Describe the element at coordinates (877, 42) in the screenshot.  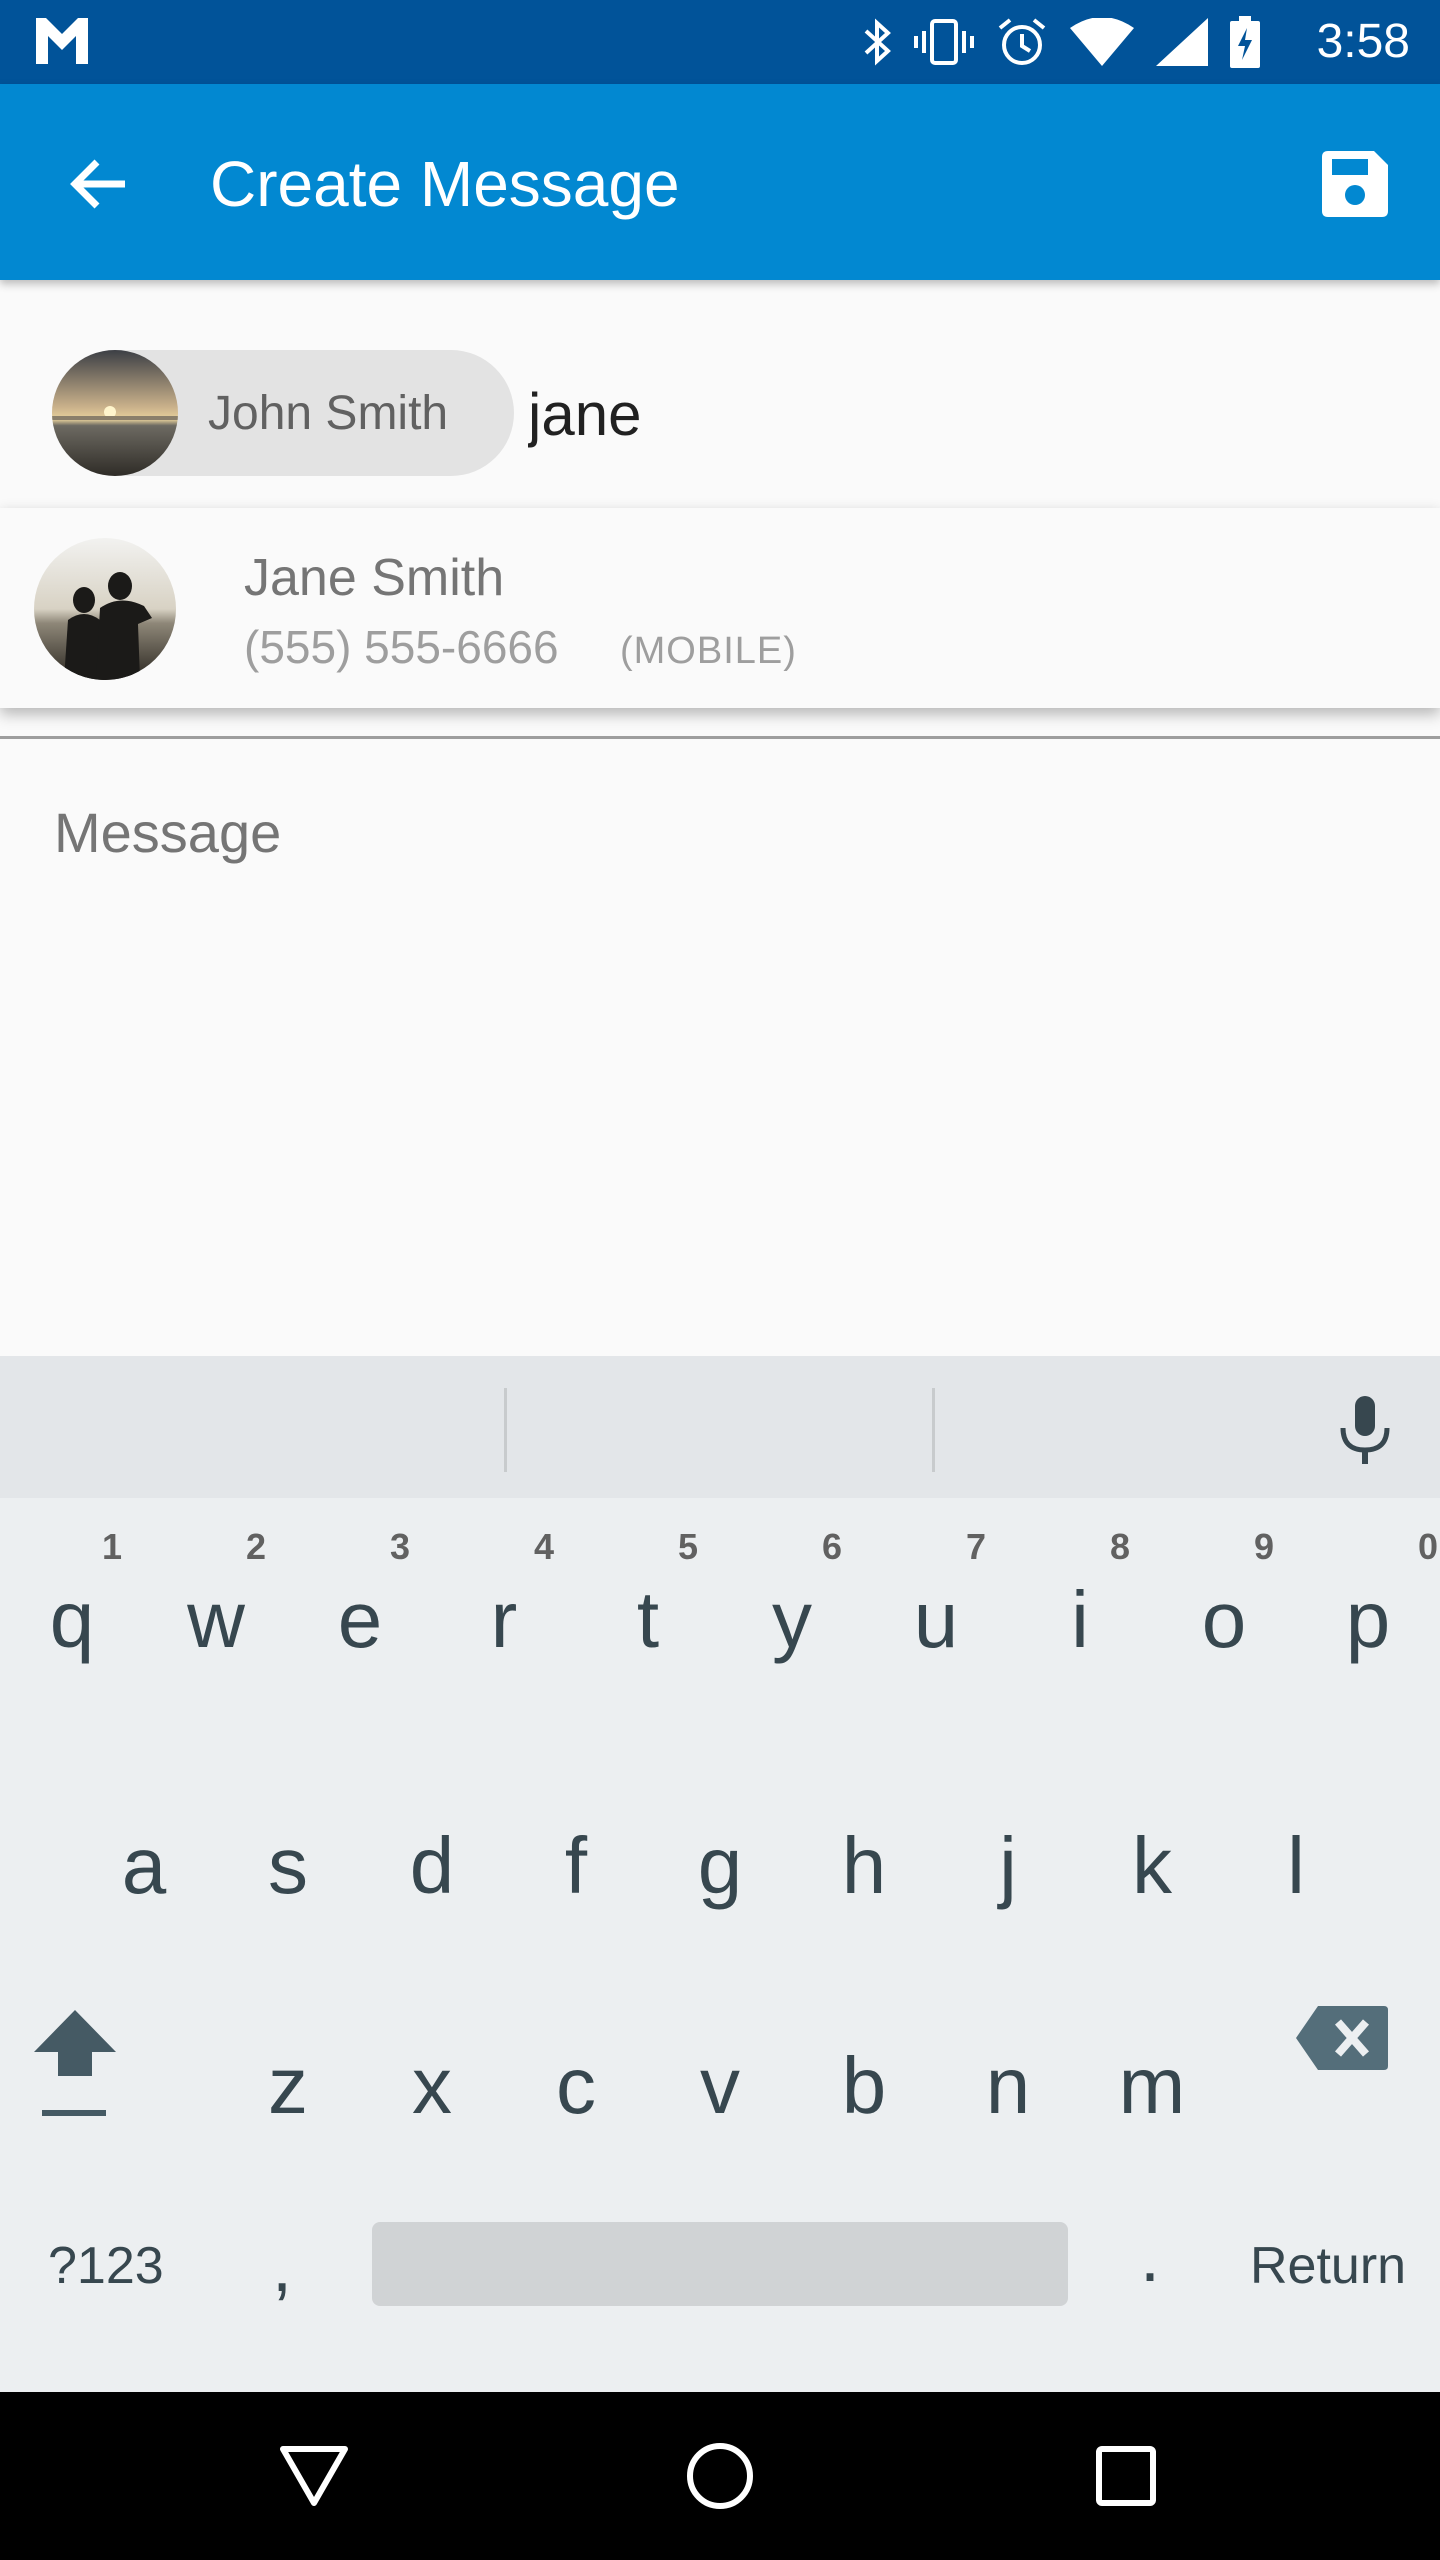
I see `bluetooth-icon` at that location.